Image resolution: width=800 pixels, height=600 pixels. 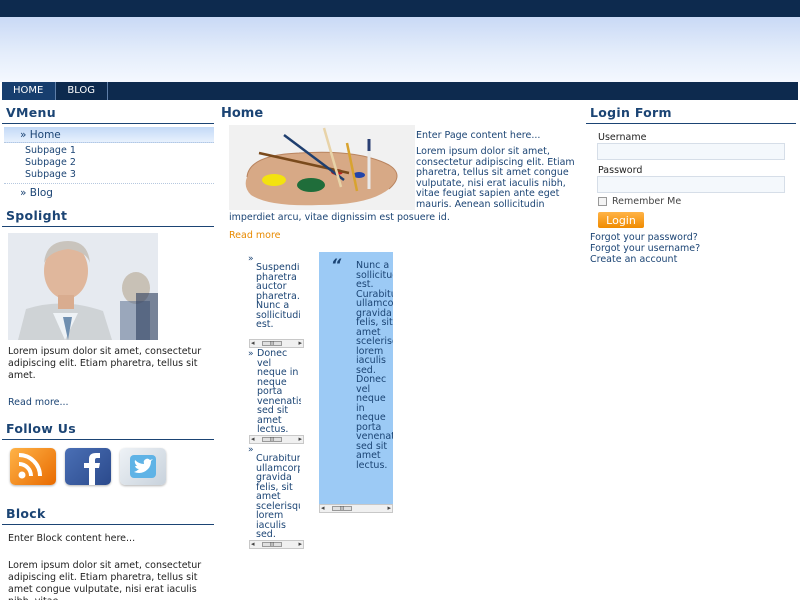 What do you see at coordinates (620, 170) in the screenshot?
I see `password-label: Password` at bounding box center [620, 170].